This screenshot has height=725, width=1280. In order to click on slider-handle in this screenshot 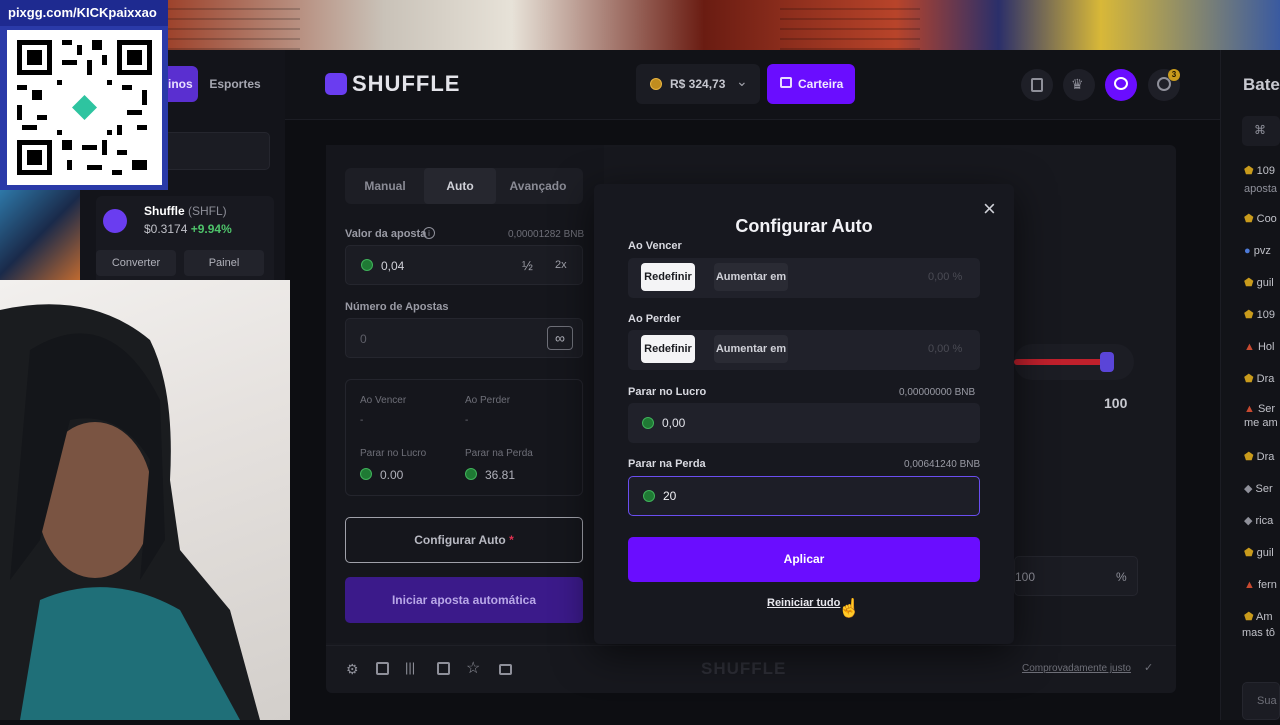, I will do `click(1107, 362)`.